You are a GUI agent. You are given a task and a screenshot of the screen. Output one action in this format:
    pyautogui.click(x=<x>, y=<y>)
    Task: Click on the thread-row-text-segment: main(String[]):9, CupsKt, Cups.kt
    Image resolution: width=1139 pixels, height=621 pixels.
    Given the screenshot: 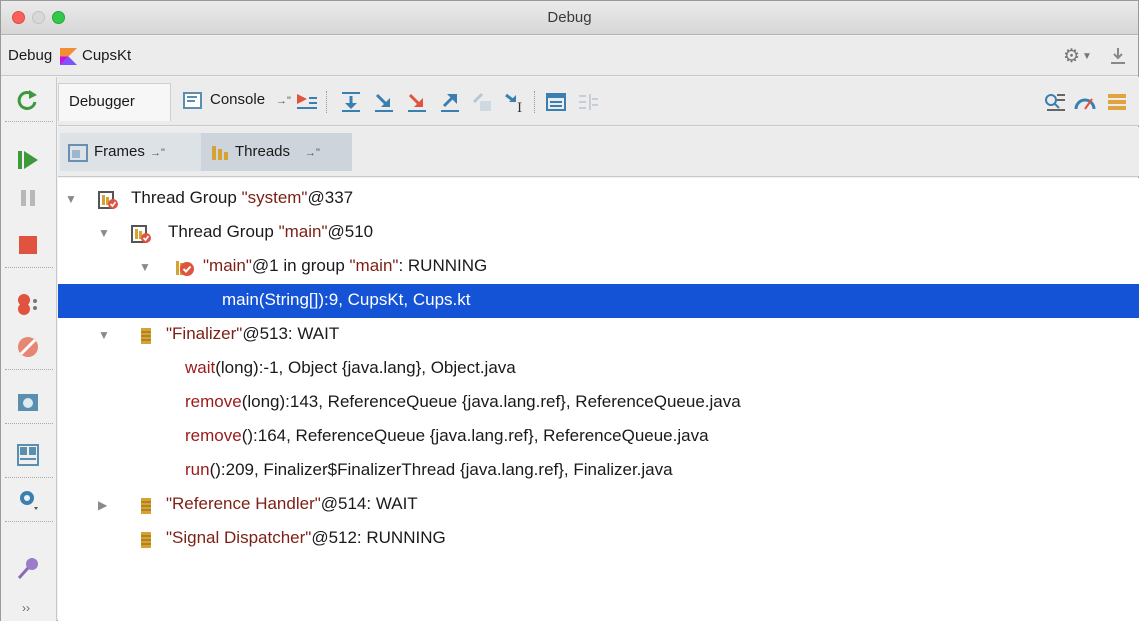 What is the action you would take?
    pyautogui.click(x=346, y=299)
    